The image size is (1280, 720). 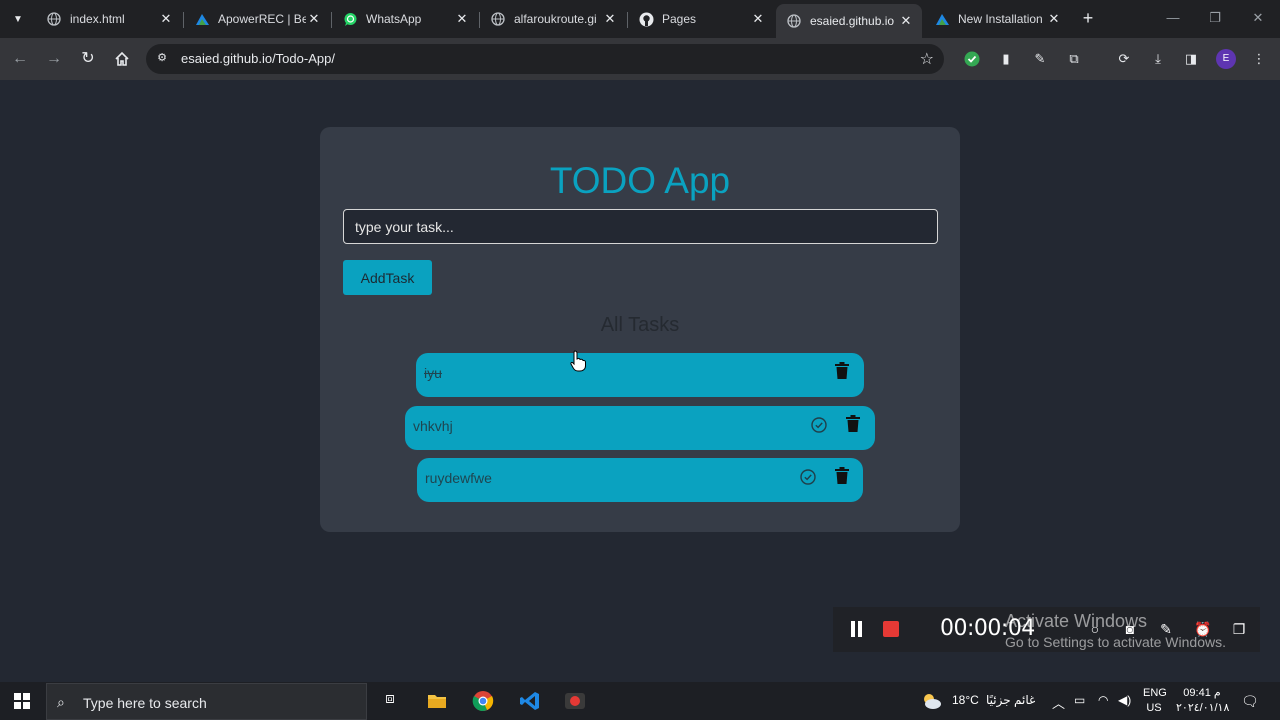 I want to click on weather-condition: غائم جزئيًا, so click(x=1011, y=700).